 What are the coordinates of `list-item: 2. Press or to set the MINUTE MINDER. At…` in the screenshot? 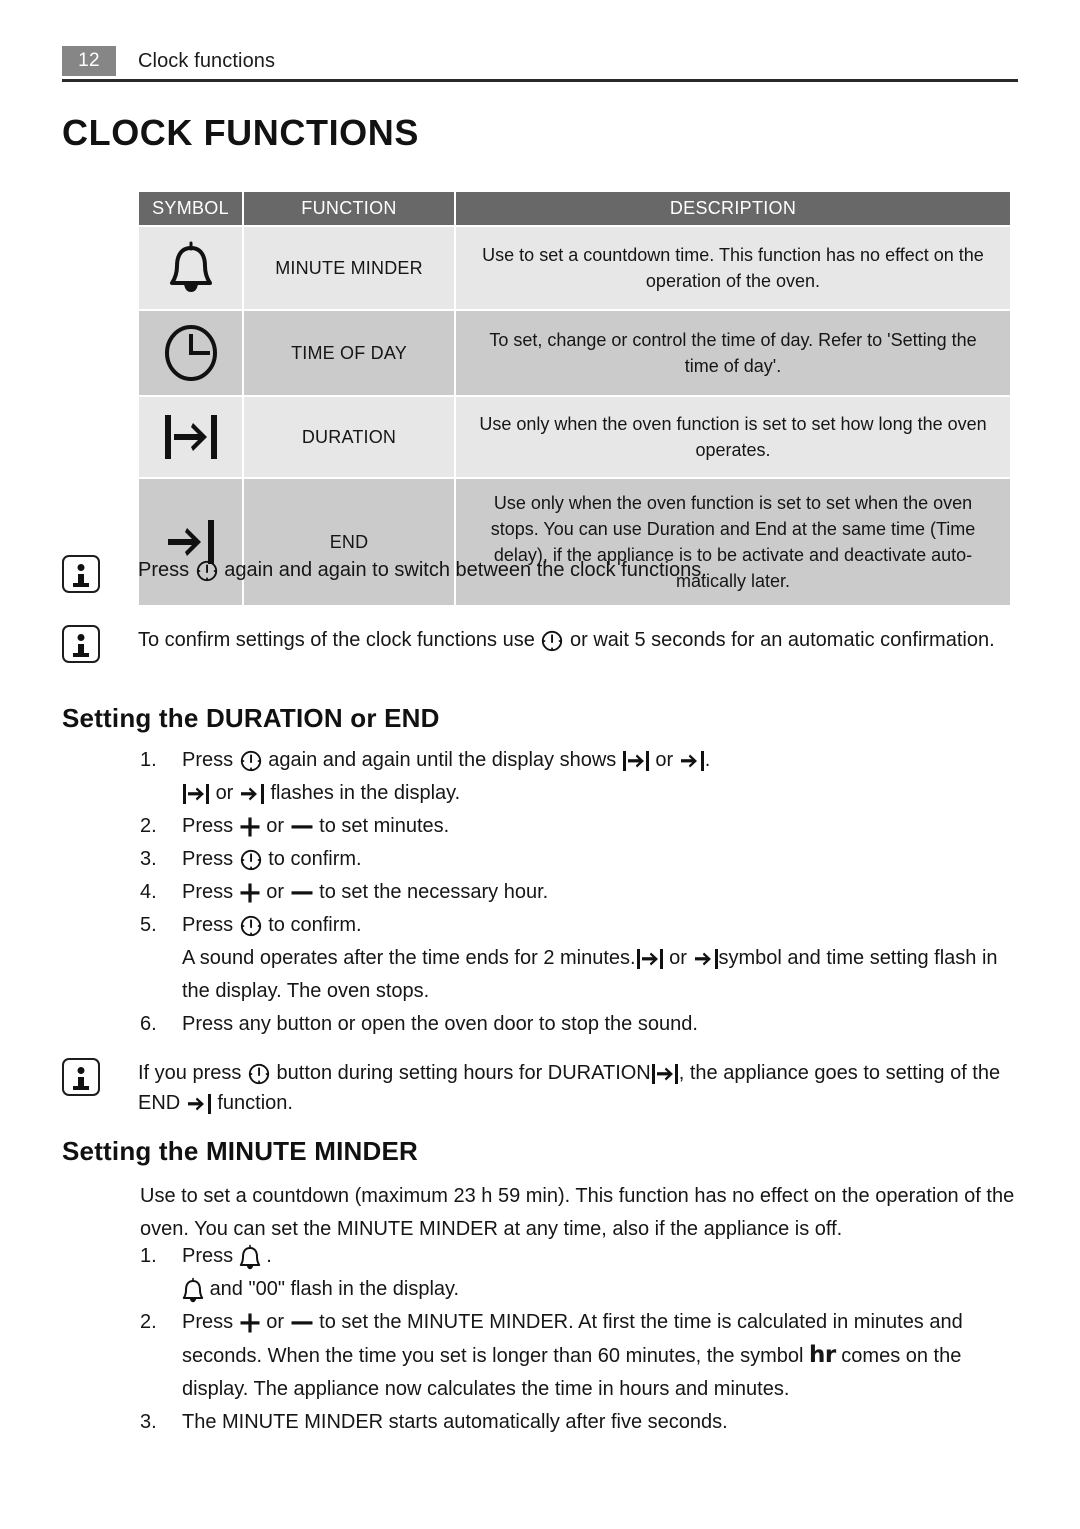 It's located at (579, 1356).